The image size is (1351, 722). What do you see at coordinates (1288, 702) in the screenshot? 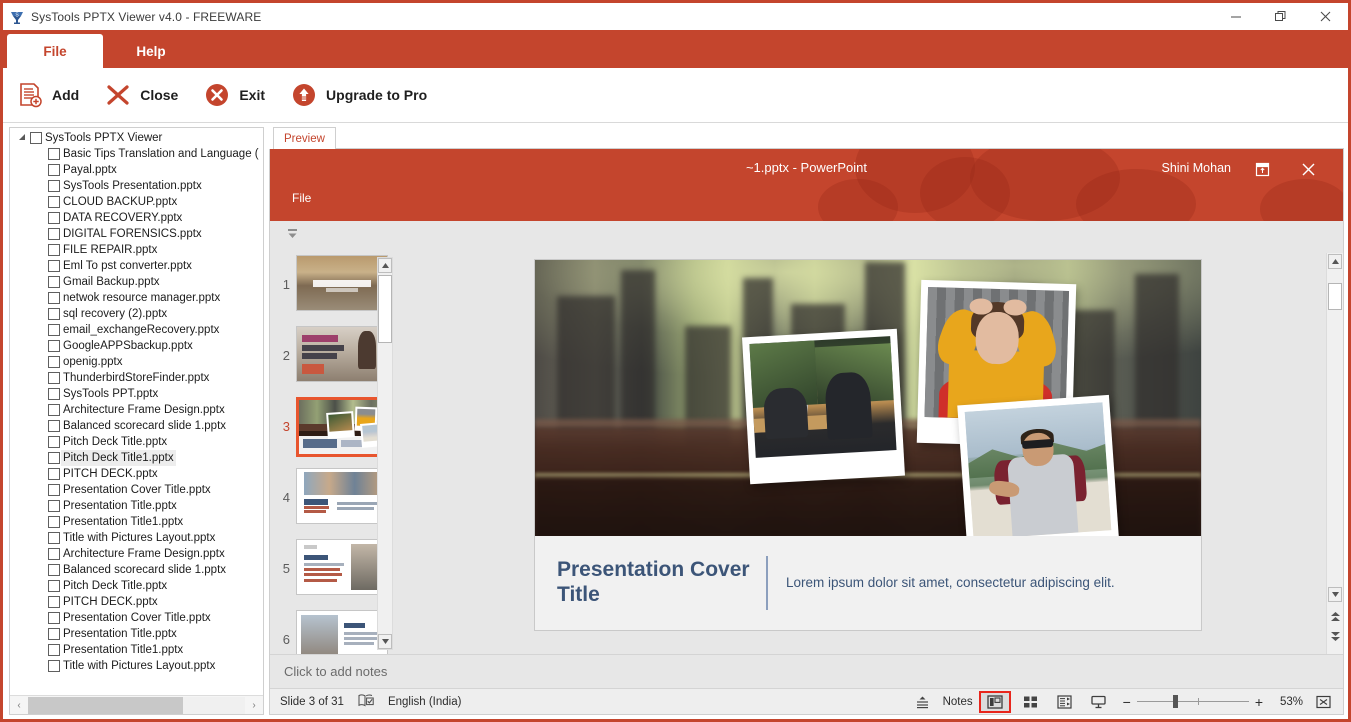
I see `zoom-percentage: 53%` at bounding box center [1288, 702].